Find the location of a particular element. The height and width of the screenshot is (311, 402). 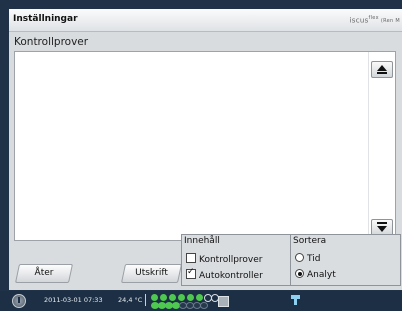

print-button-label: Utskrift is located at coordinates (151, 273).